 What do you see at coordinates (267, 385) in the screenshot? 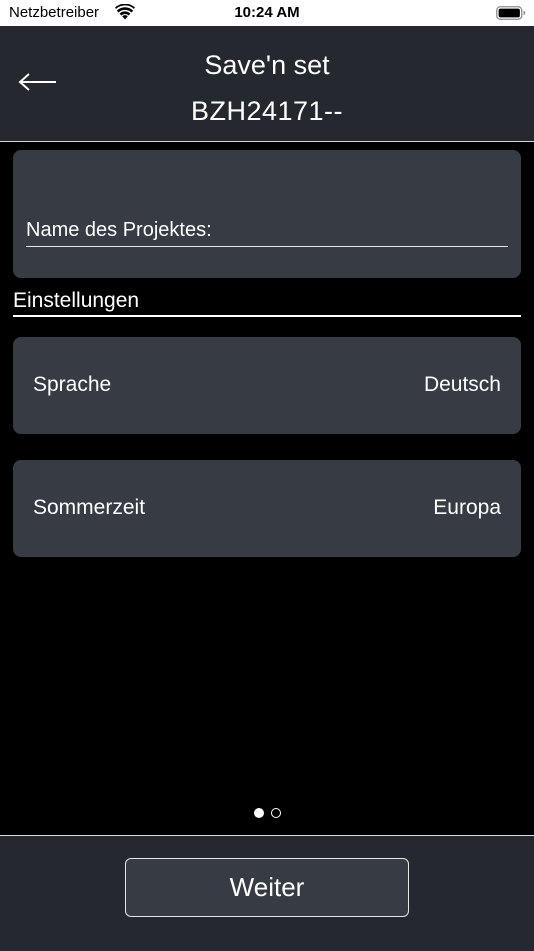
I see `setting-row-language: Sprache Deutsch` at bounding box center [267, 385].